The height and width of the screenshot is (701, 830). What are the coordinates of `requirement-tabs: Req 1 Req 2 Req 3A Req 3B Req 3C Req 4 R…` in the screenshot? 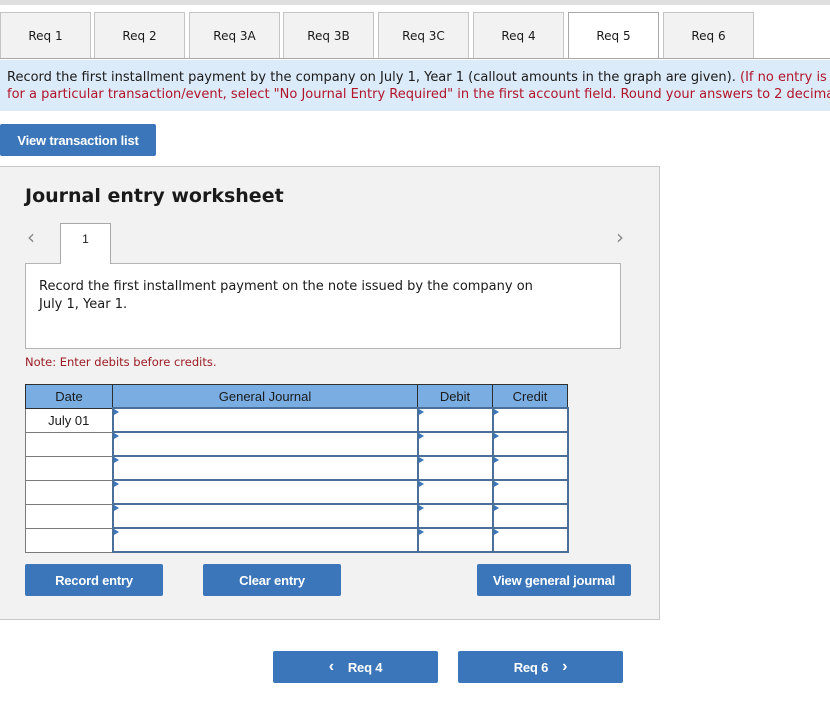 It's located at (415, 35).